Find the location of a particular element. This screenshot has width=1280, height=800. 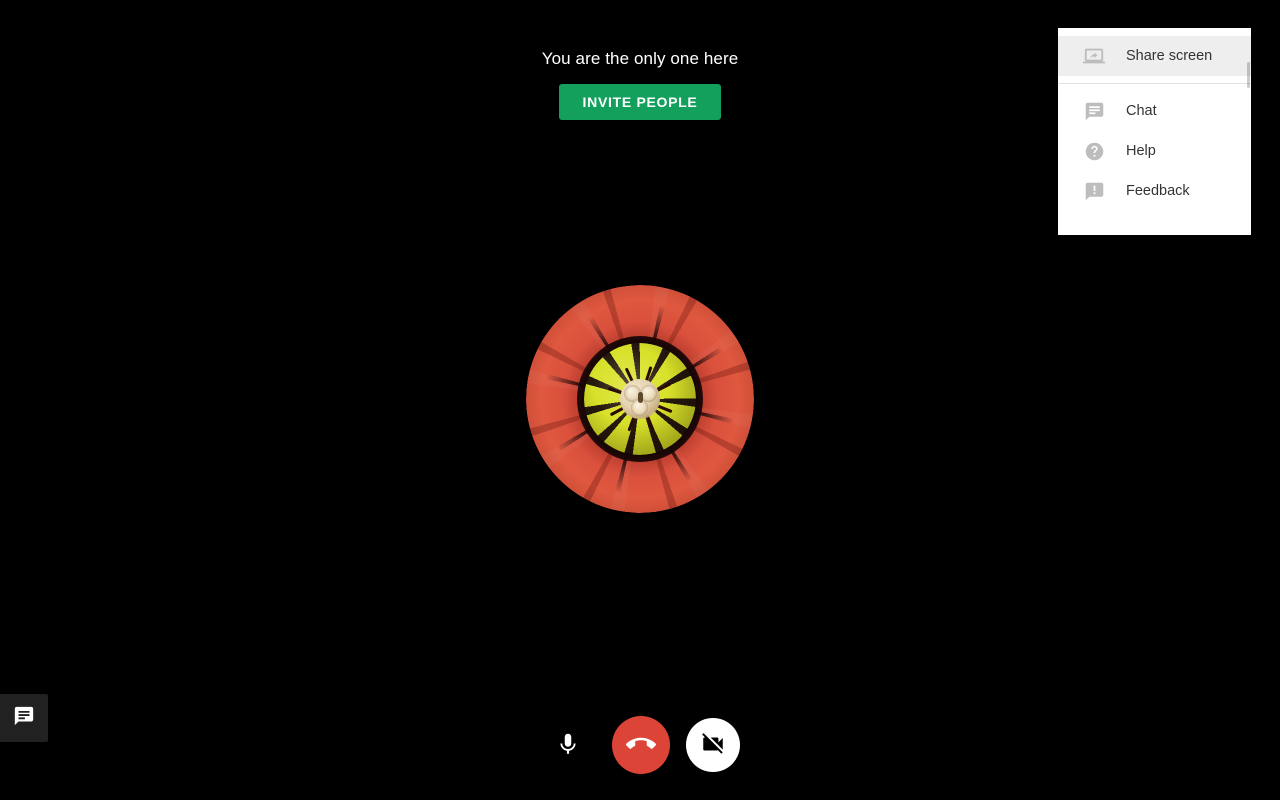

menu-divider is located at coordinates (1154, 83).